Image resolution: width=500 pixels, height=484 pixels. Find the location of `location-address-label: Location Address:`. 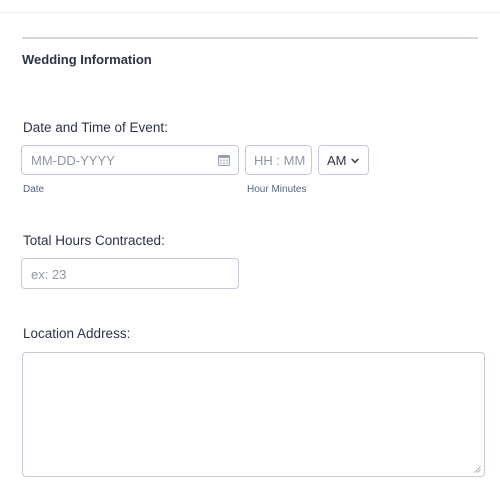

location-address-label: Location Address: is located at coordinates (77, 333).